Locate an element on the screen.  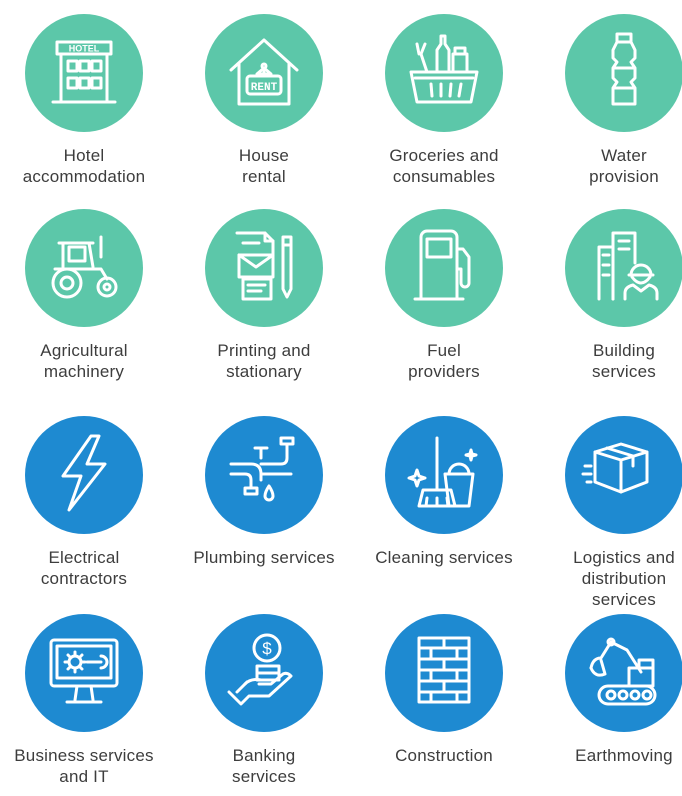
service-label: Banking services is located at coordinates (264, 766).